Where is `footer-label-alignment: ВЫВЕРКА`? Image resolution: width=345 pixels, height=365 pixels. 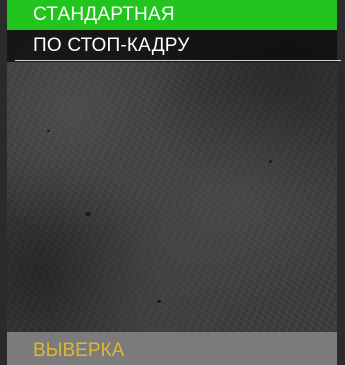
footer-label-alignment: ВЫВЕРКА is located at coordinates (79, 350).